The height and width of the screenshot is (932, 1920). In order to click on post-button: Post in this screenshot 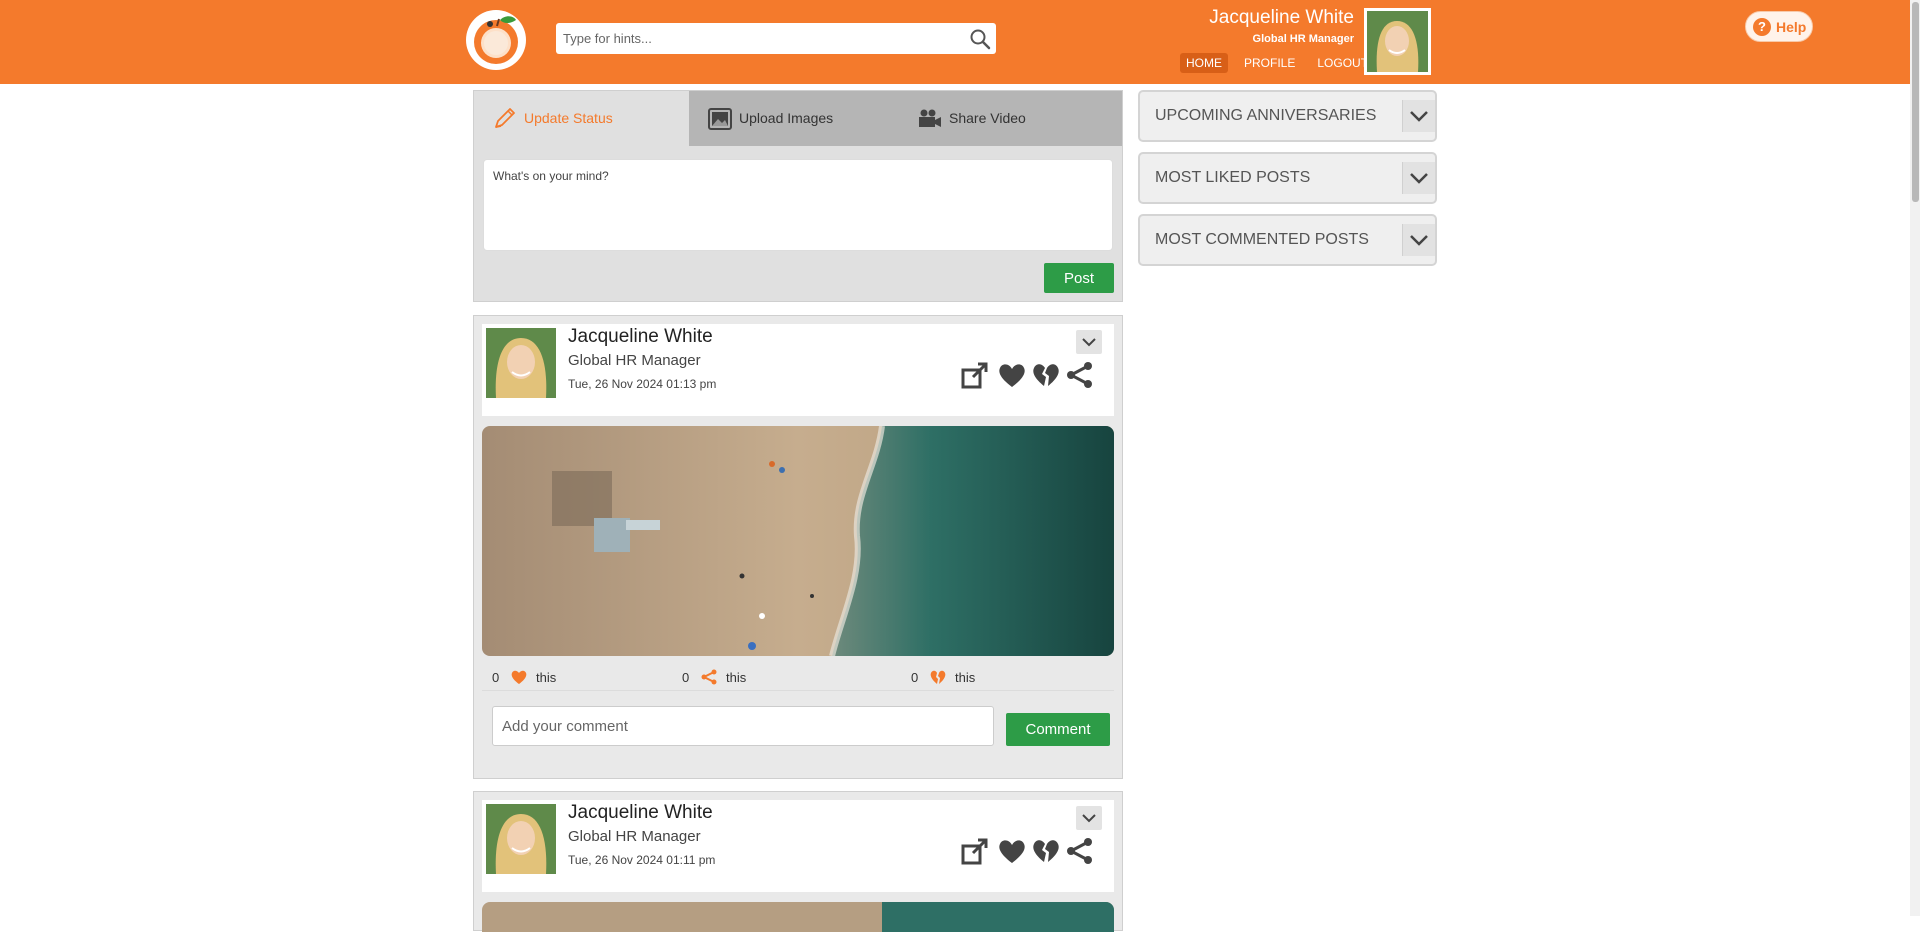, I will do `click(1079, 278)`.